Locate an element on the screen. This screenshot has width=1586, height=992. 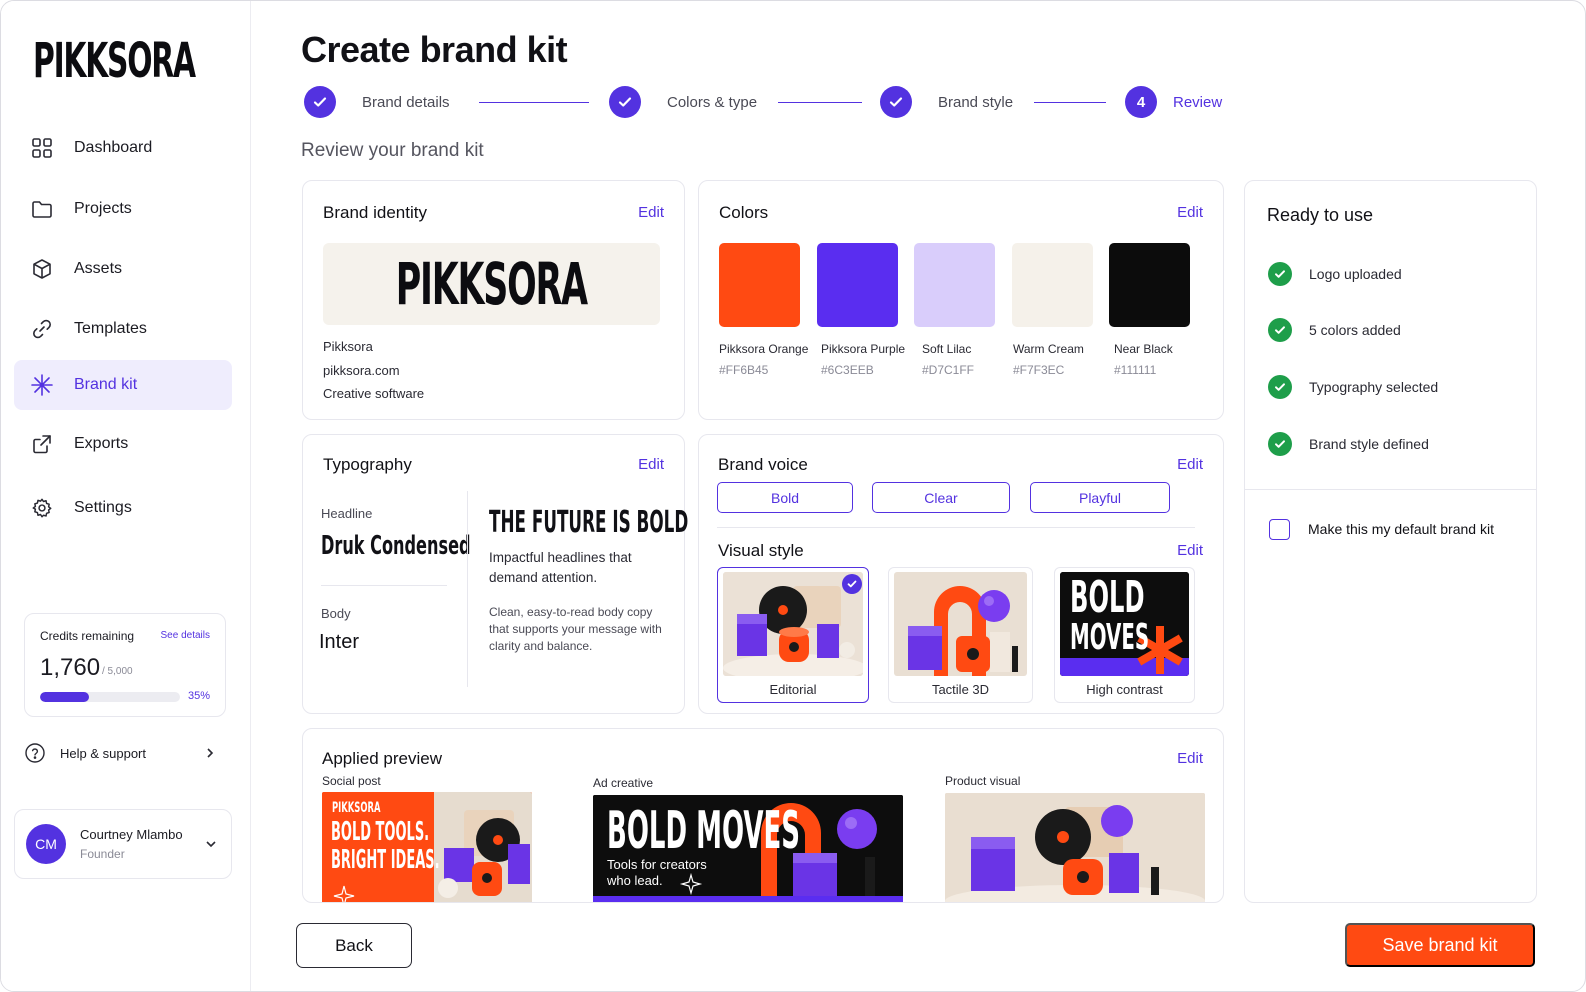
sidebar-item-exports: Exports is located at coordinates (123, 444).